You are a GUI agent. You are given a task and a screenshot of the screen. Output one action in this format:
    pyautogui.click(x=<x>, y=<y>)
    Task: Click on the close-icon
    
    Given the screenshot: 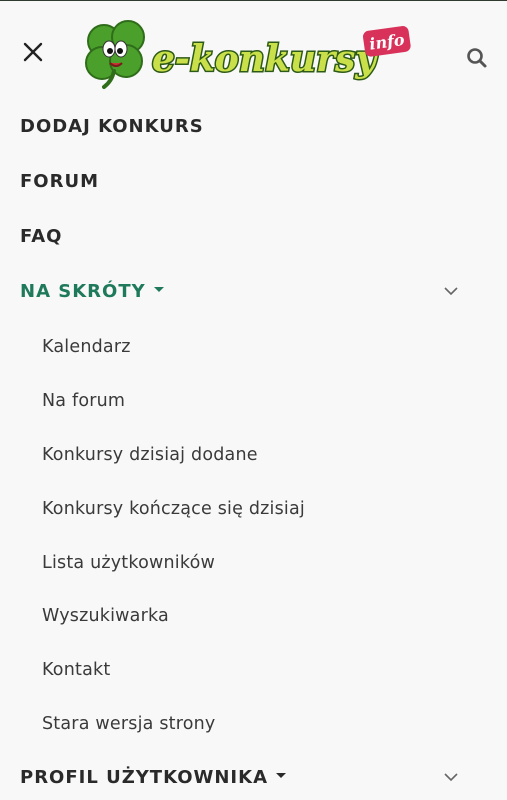 What is the action you would take?
    pyautogui.click(x=33, y=52)
    